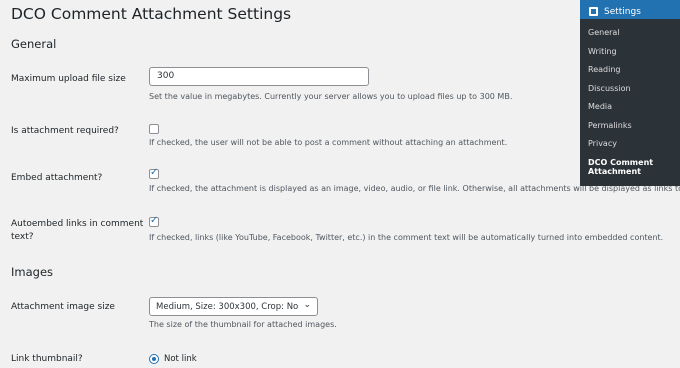 The height and width of the screenshot is (368, 680). What do you see at coordinates (65, 131) in the screenshot?
I see `required-label: Is attachment required?` at bounding box center [65, 131].